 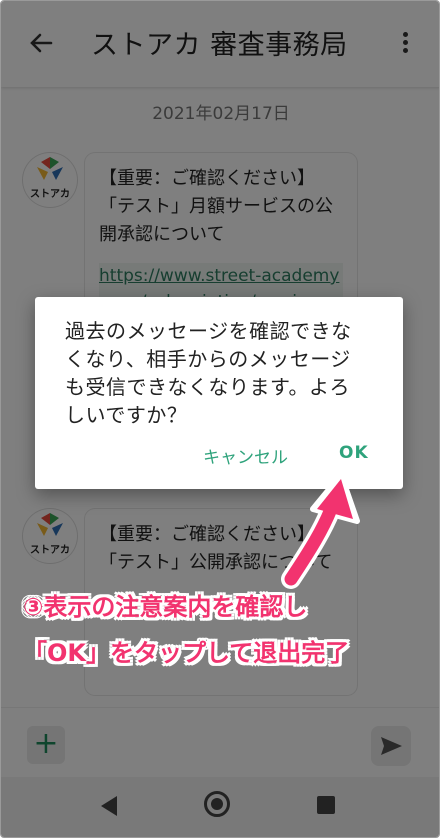 What do you see at coordinates (320, 530) in the screenshot?
I see `annotation-arrow-icon` at bounding box center [320, 530].